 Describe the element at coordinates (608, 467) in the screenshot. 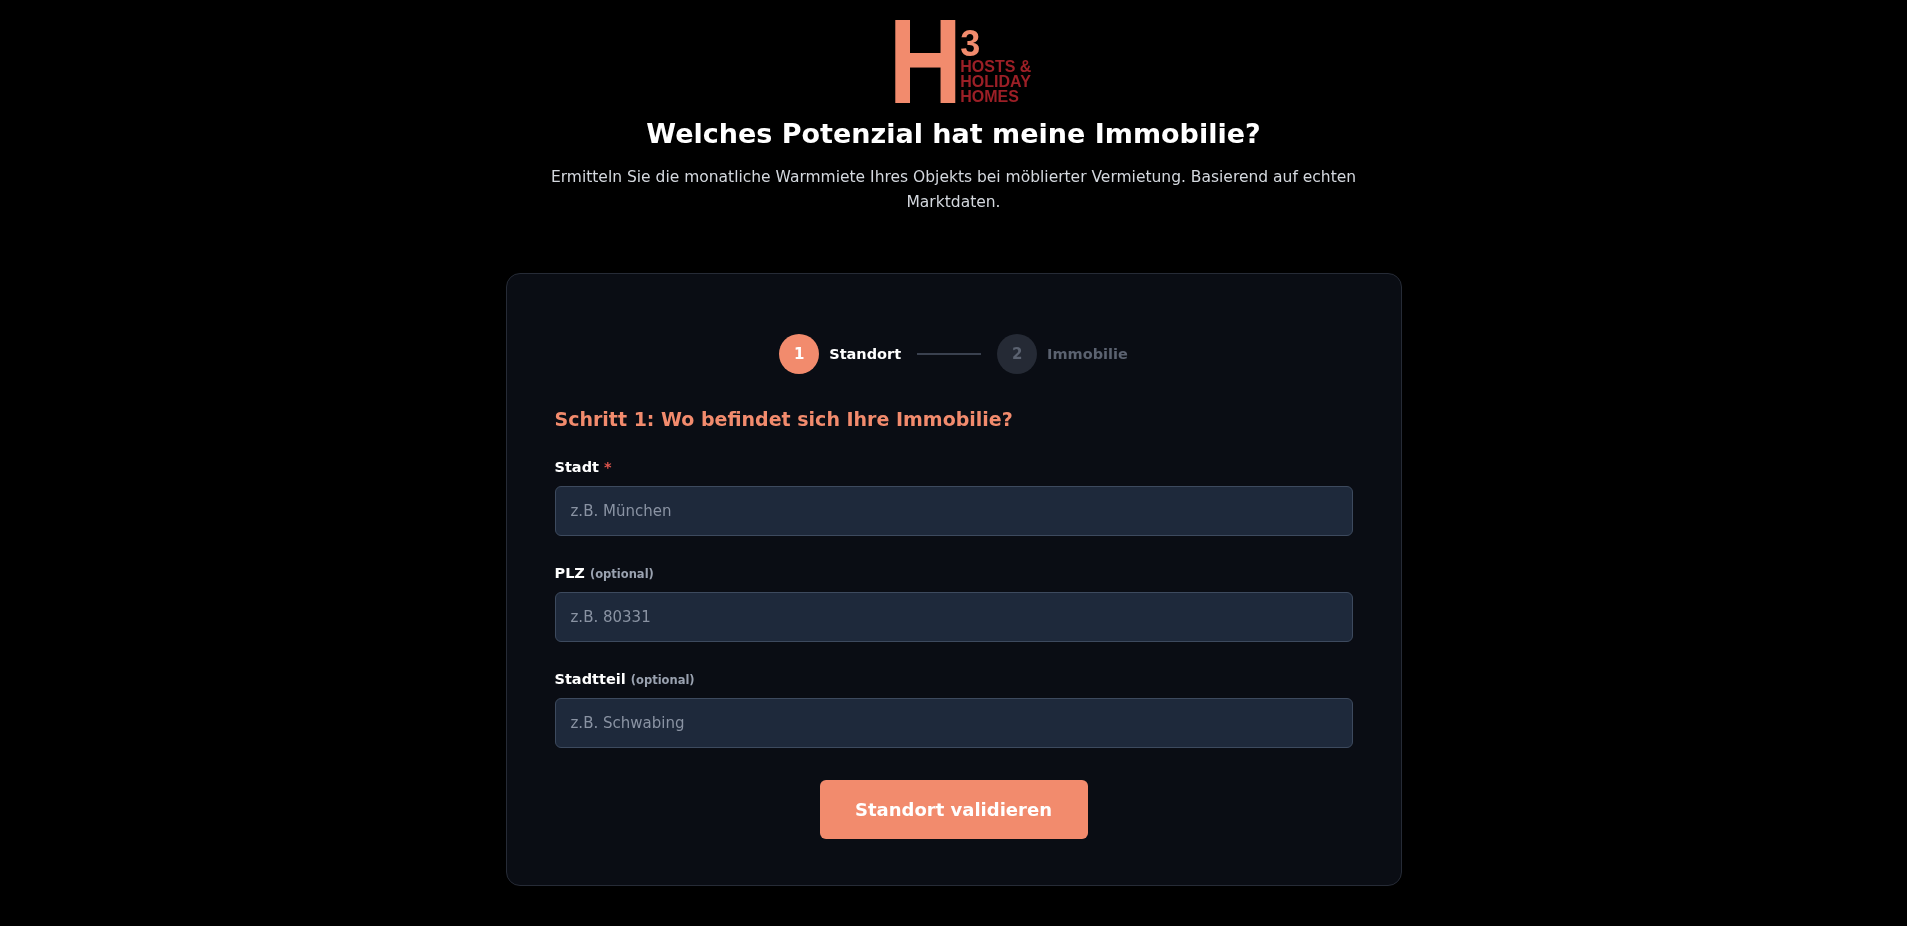

I see `required-mark: *` at that location.